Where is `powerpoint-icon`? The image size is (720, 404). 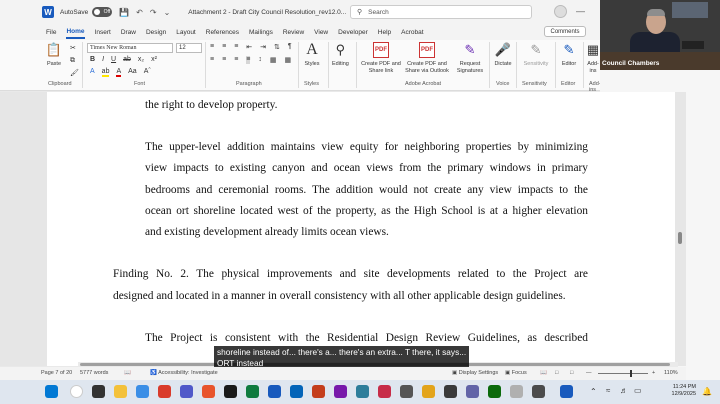 powerpoint-icon is located at coordinates (318, 391).